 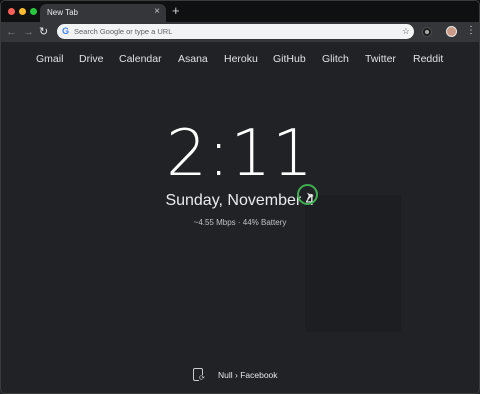 What do you see at coordinates (193, 59) in the screenshot?
I see `link-asana: Asana` at bounding box center [193, 59].